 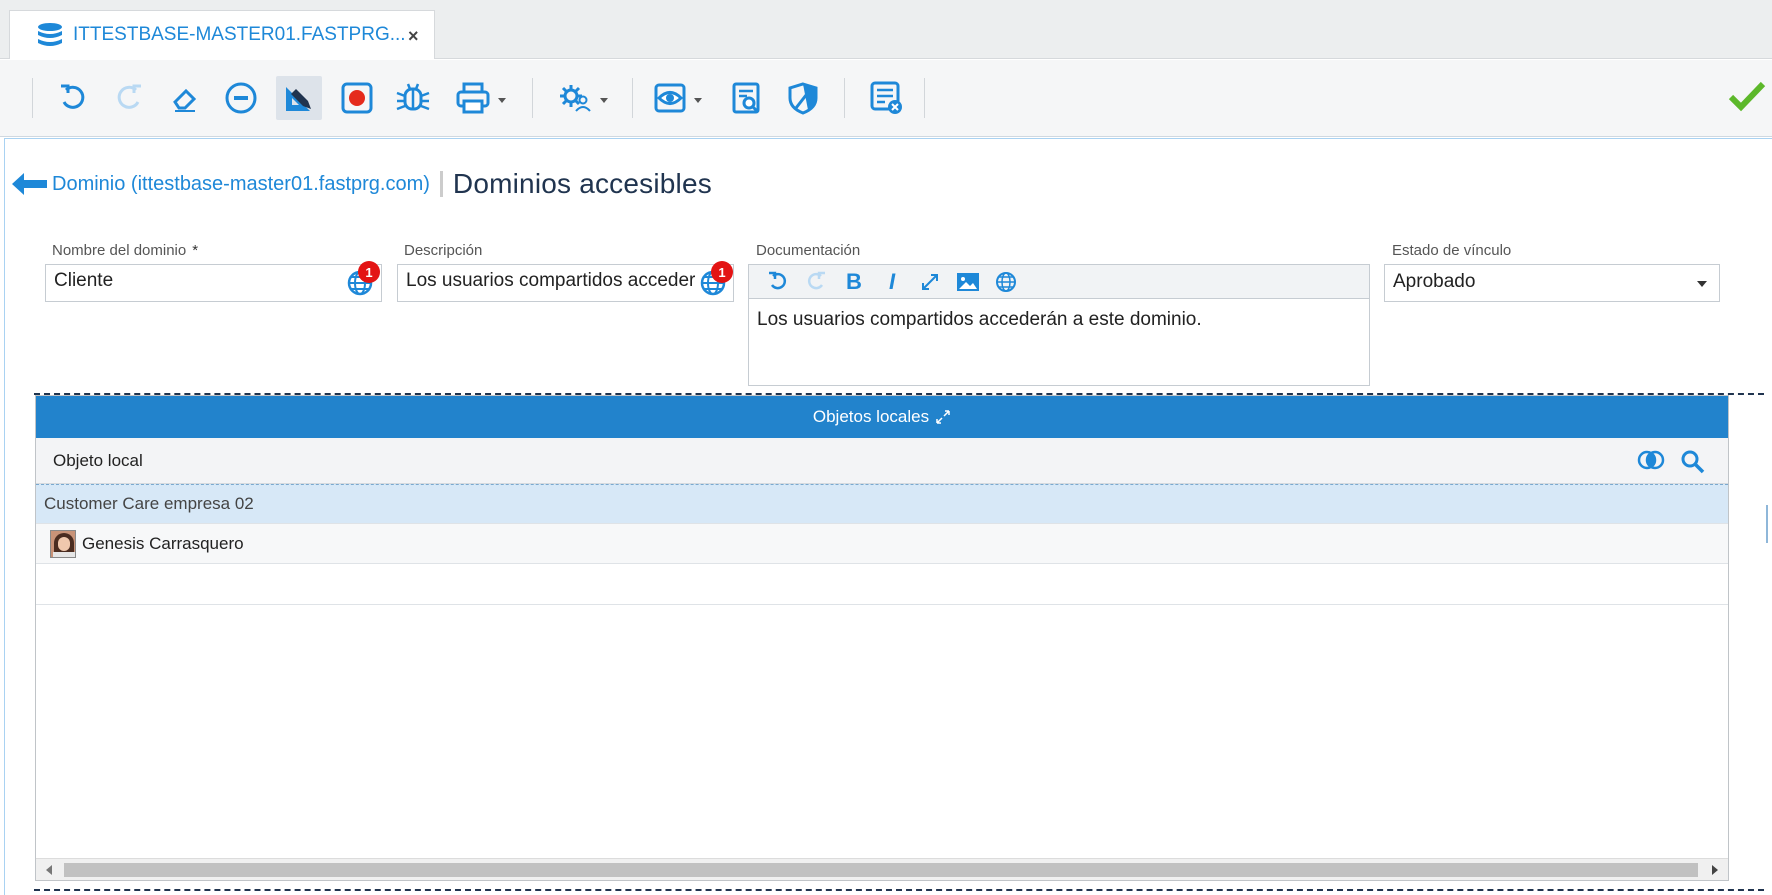 I want to click on undo-button, so click(x=73, y=98).